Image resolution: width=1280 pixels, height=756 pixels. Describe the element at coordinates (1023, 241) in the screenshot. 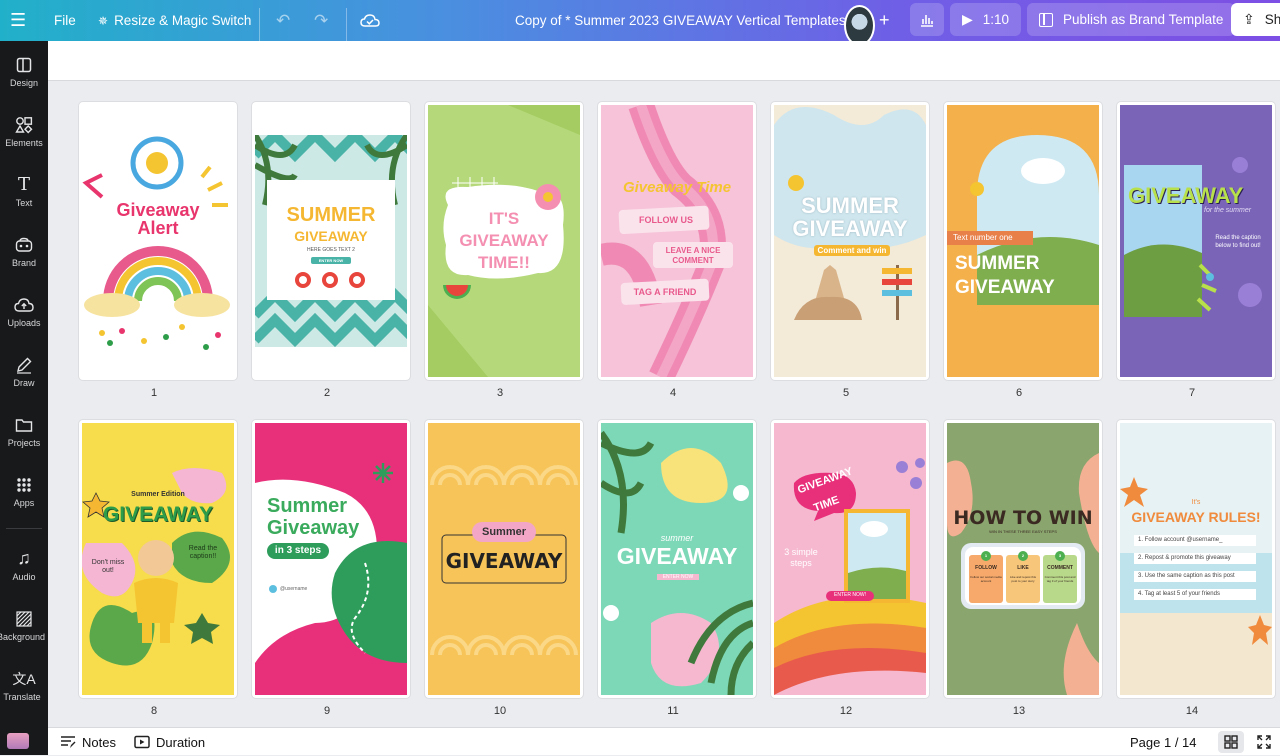

I see `page-thumbnail-6: Text number one SUMMER GIVEAWAY` at that location.